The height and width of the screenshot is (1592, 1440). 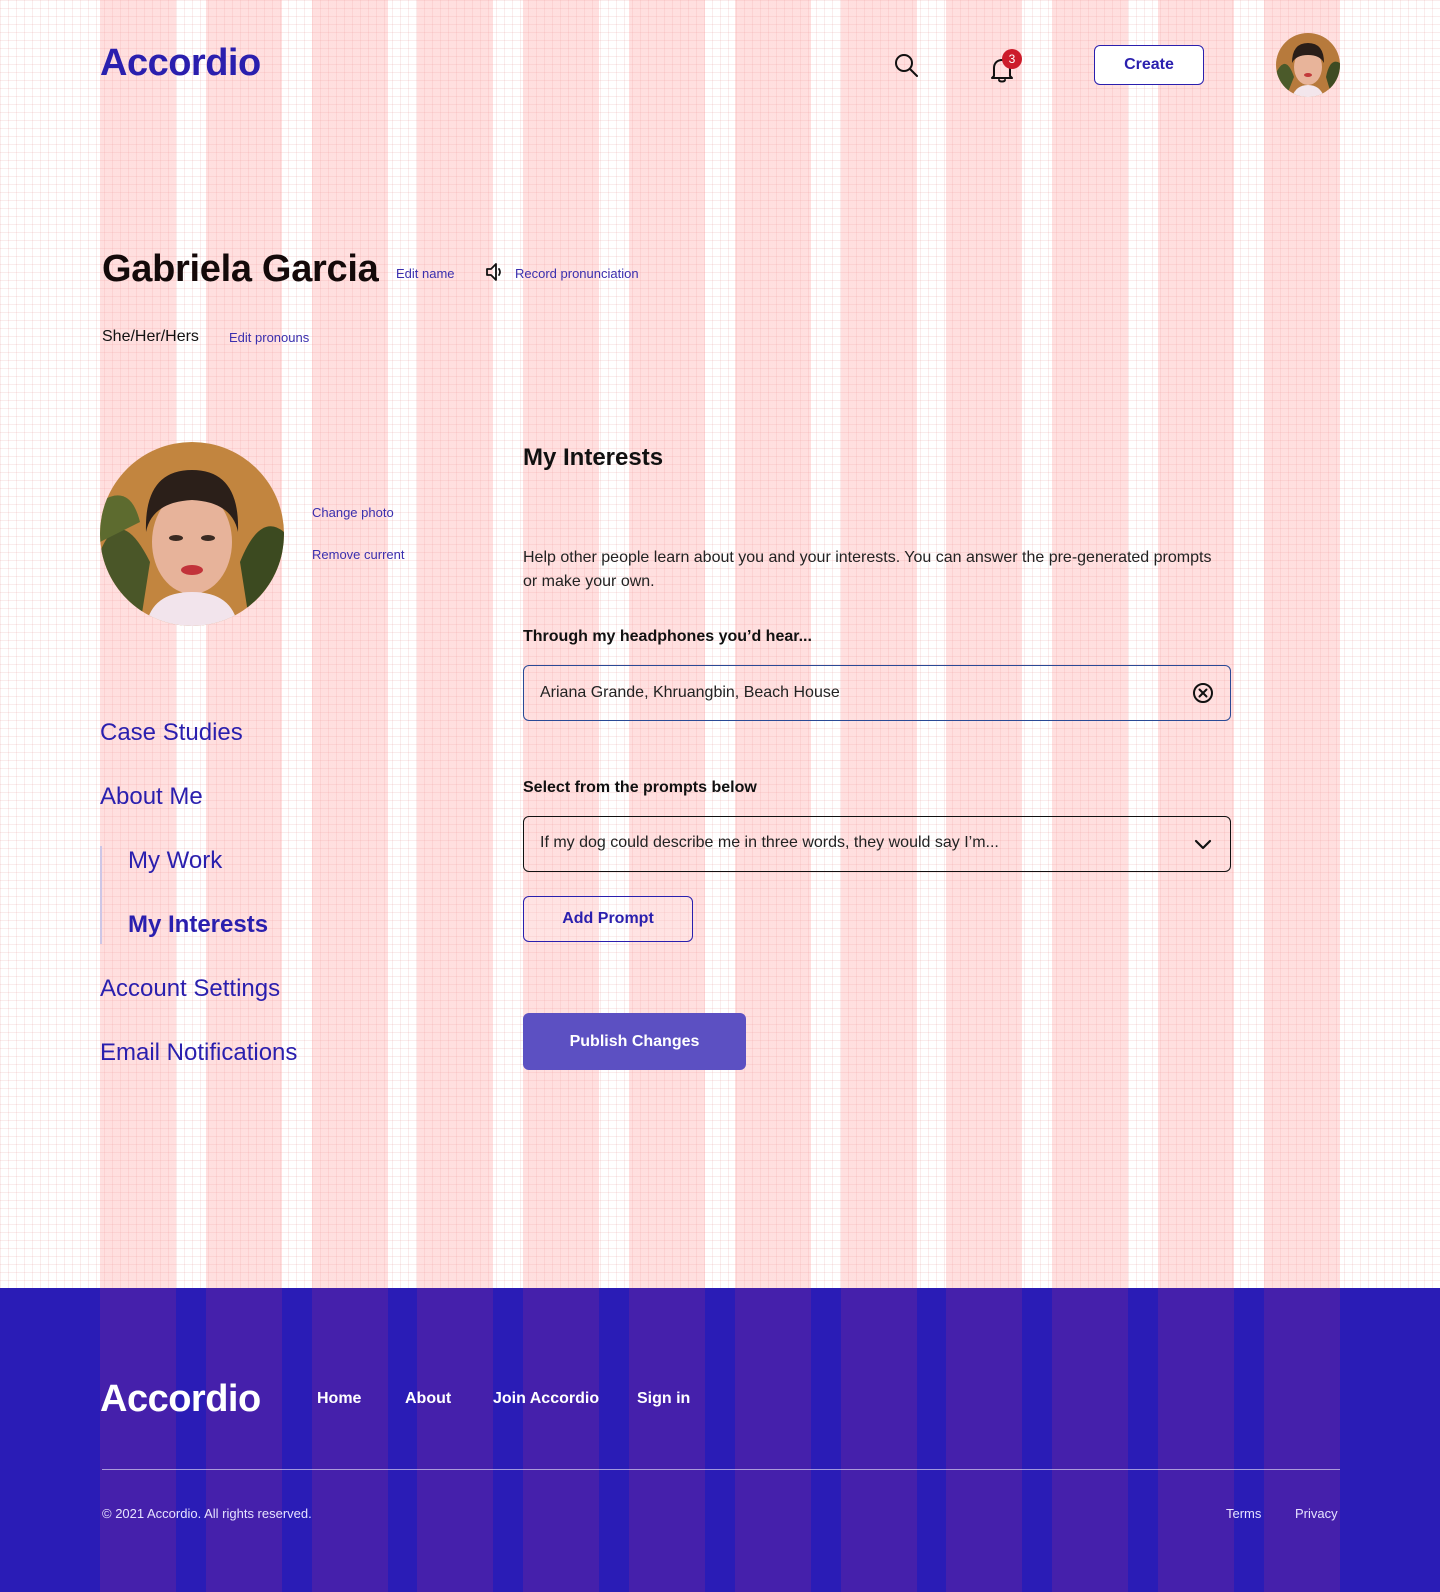 I want to click on remove-current-link: Remove current, so click(x=358, y=554).